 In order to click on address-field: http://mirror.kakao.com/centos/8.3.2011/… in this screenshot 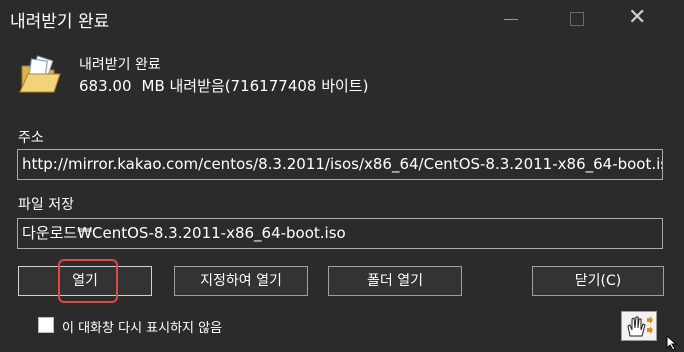, I will do `click(340, 164)`.